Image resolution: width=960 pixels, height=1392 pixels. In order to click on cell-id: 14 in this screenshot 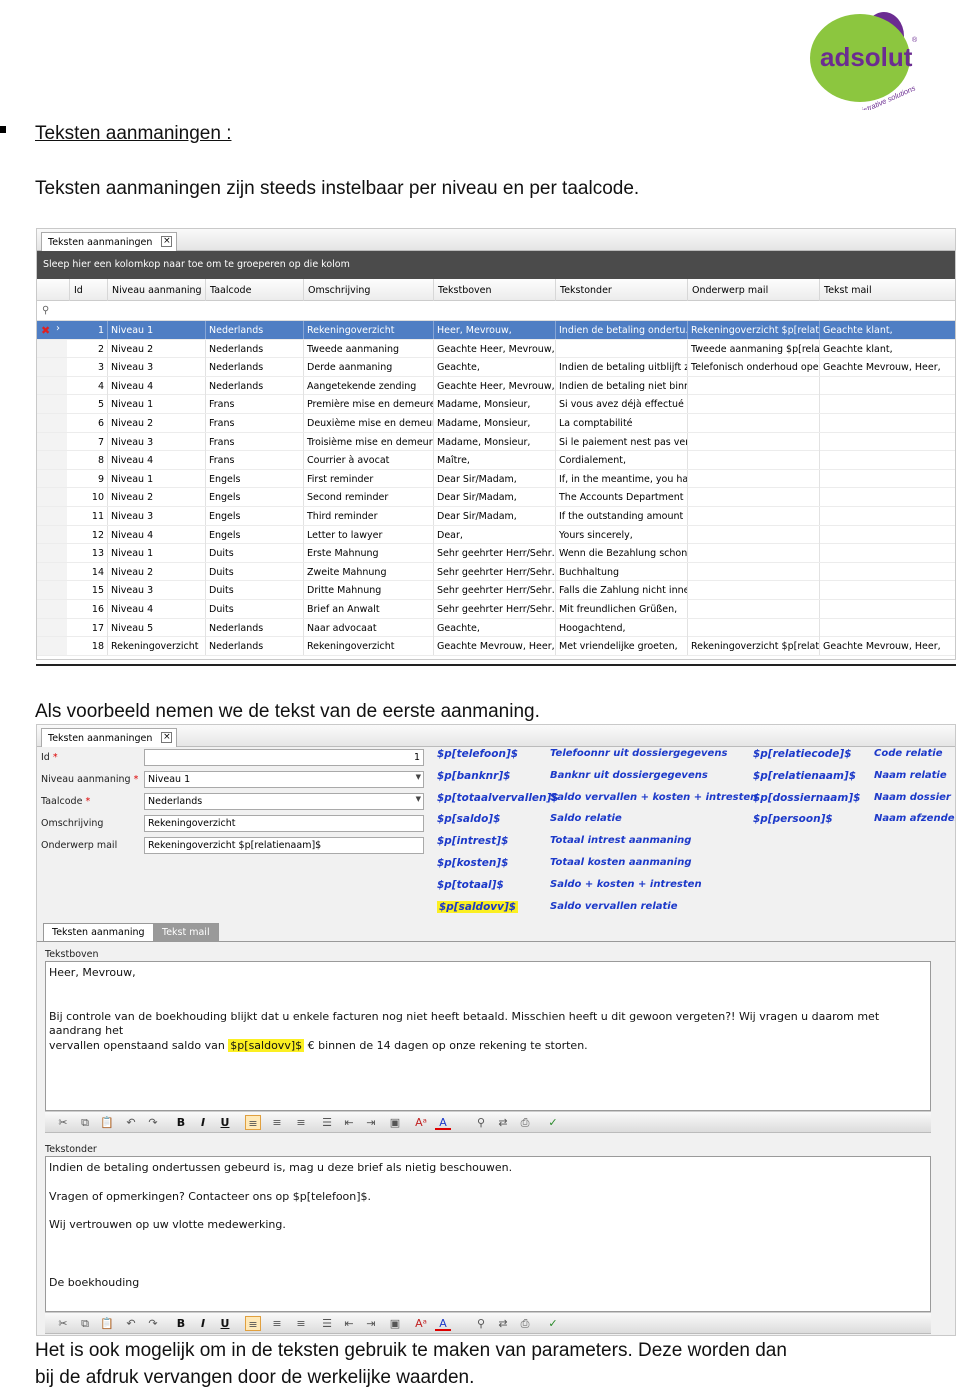, I will do `click(88, 572)`.